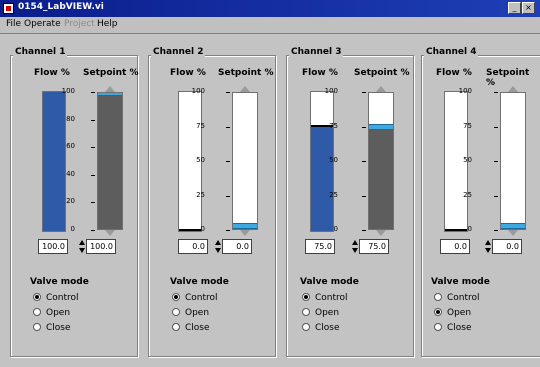 The height and width of the screenshot is (367, 540). What do you see at coordinates (237, 246) in the screenshot?
I see `channel-2-setpoint-value: 0.0` at bounding box center [237, 246].